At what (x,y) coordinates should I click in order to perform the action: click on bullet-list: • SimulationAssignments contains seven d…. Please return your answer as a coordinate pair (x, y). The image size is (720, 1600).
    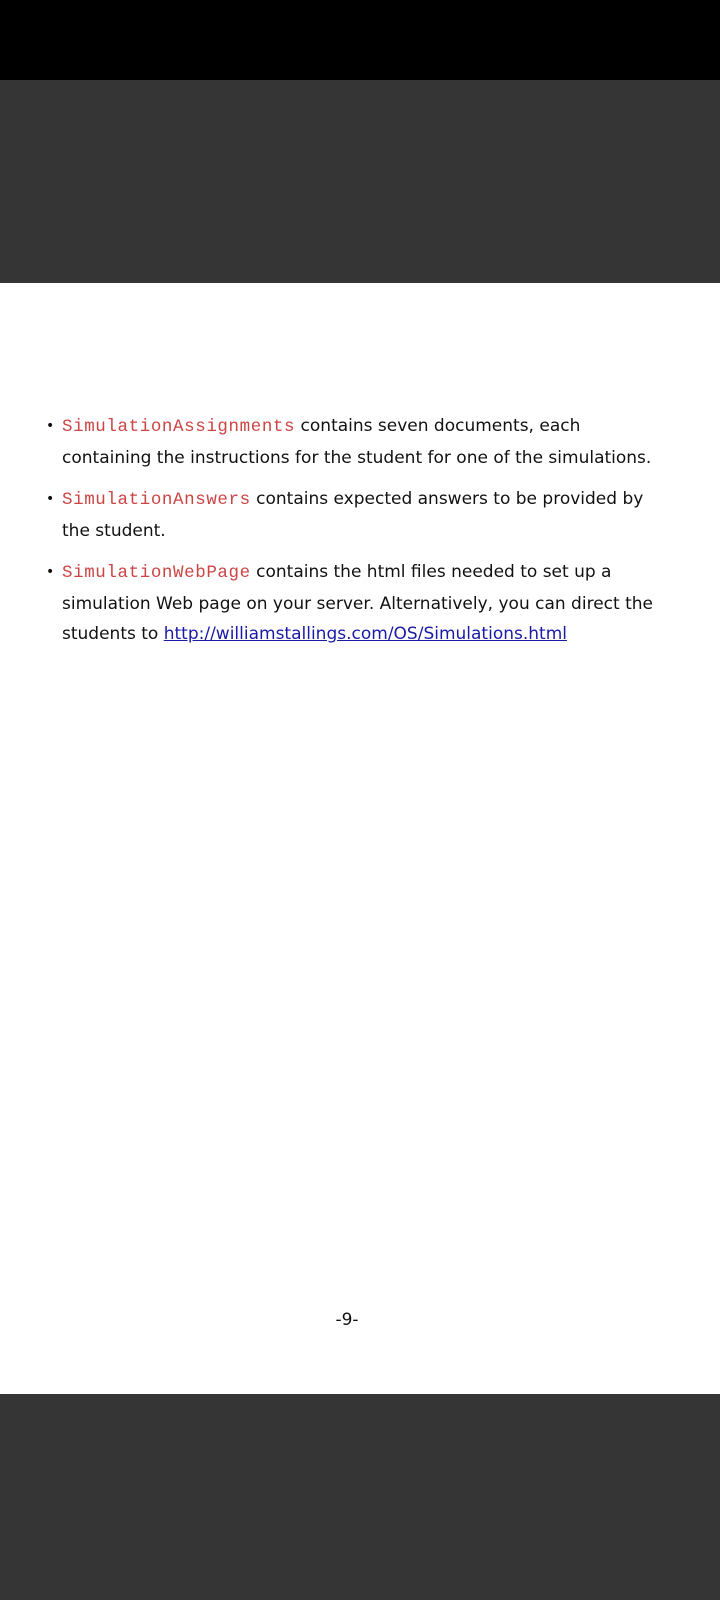
    Looking at the image, I should click on (359, 536).